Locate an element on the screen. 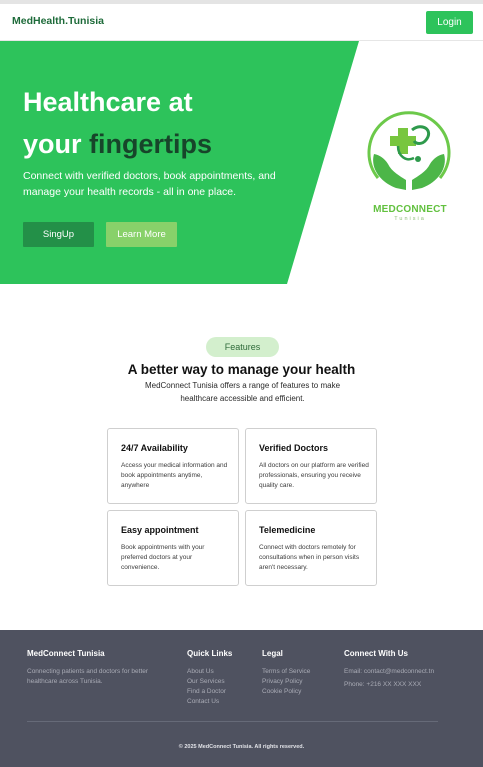  brand-logo-text: MedHealth.Tunisia is located at coordinates (58, 21).